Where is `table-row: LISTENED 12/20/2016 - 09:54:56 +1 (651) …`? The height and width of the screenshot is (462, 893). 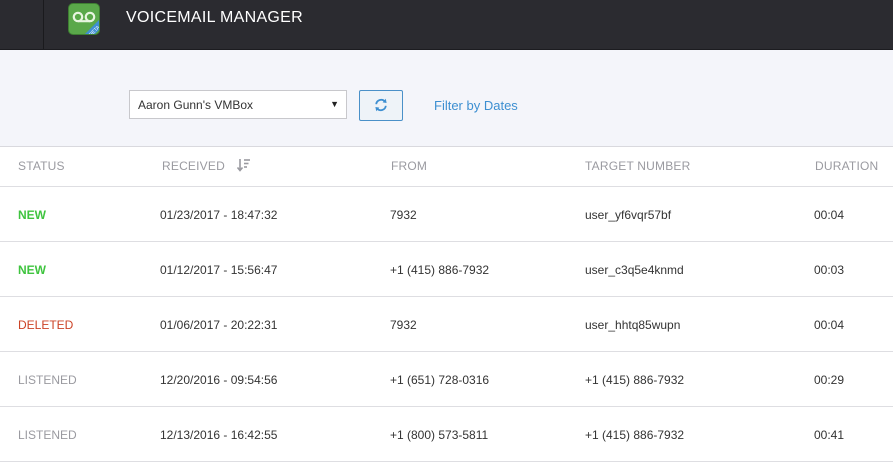
table-row: LISTENED 12/20/2016 - 09:54:56 +1 (651) … is located at coordinates (446, 379).